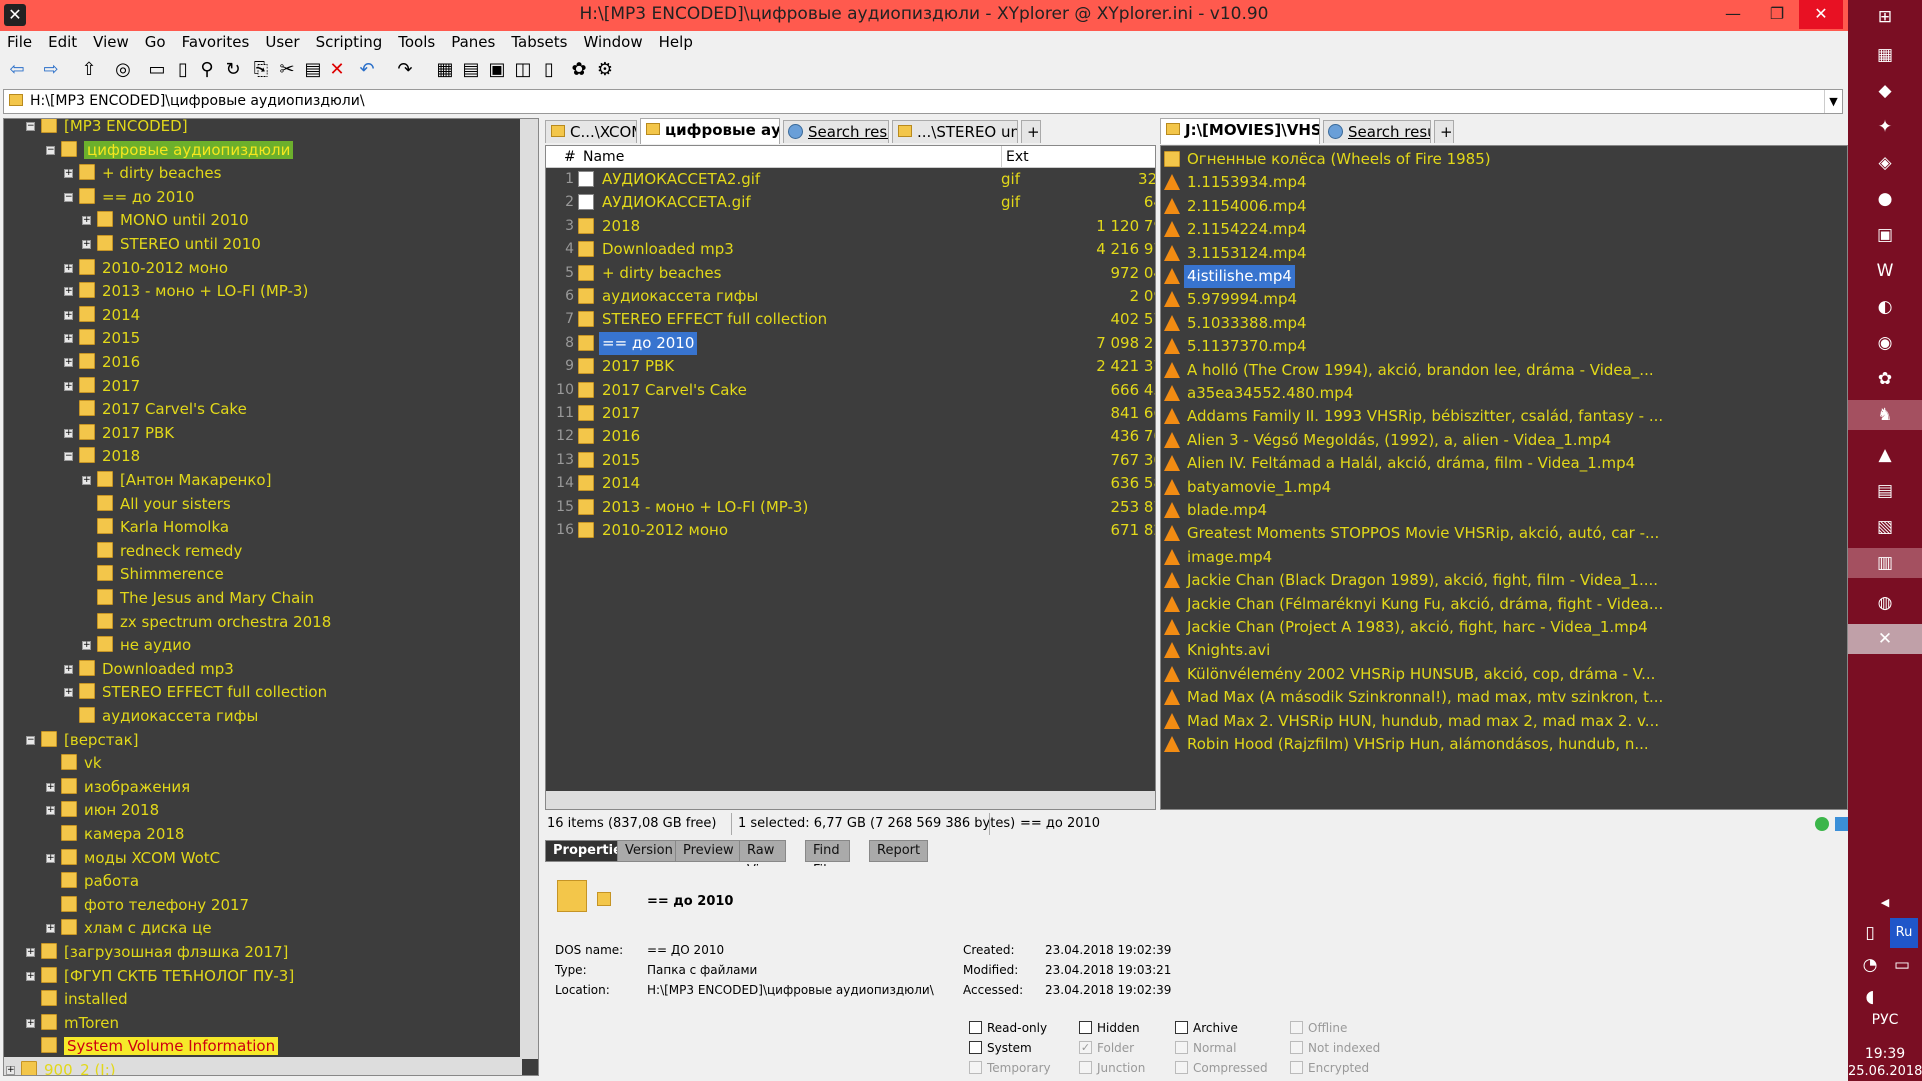 The width and height of the screenshot is (1922, 1081). What do you see at coordinates (1885, 235) in the screenshot?
I see `app-icon-6: ▣` at bounding box center [1885, 235].